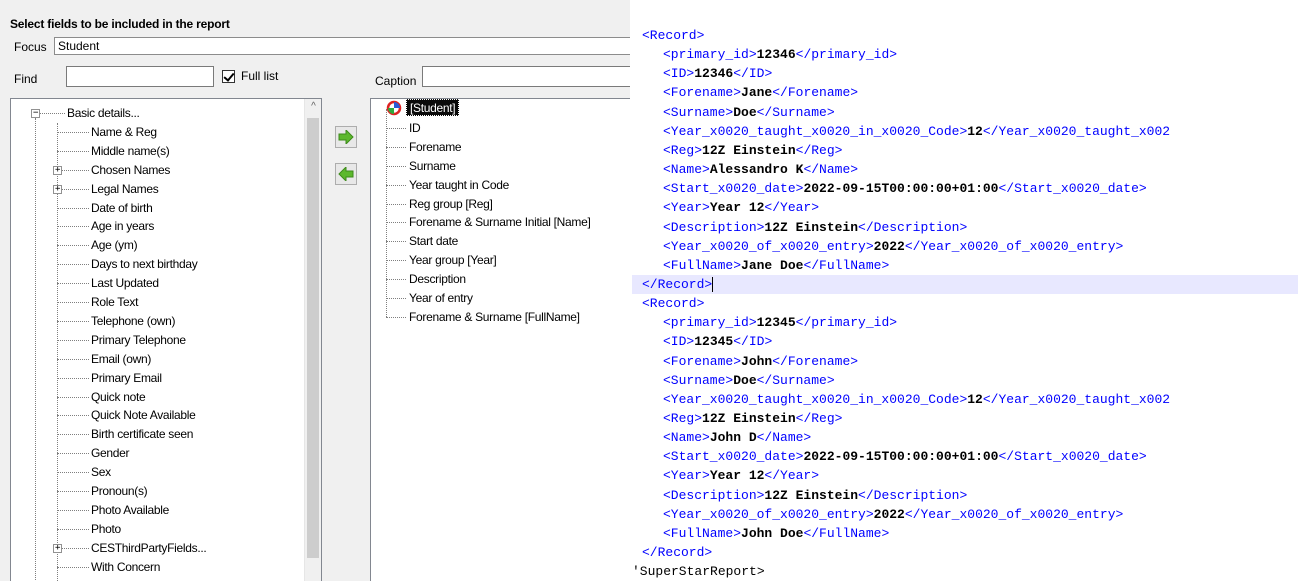 The height and width of the screenshot is (581, 1298). What do you see at coordinates (35, 113) in the screenshot?
I see `collapse-icon: −` at bounding box center [35, 113].